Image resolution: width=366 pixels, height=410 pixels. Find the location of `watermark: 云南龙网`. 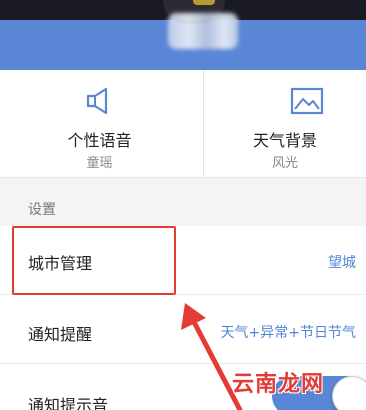

watermark: 云南龙网 is located at coordinates (278, 384).